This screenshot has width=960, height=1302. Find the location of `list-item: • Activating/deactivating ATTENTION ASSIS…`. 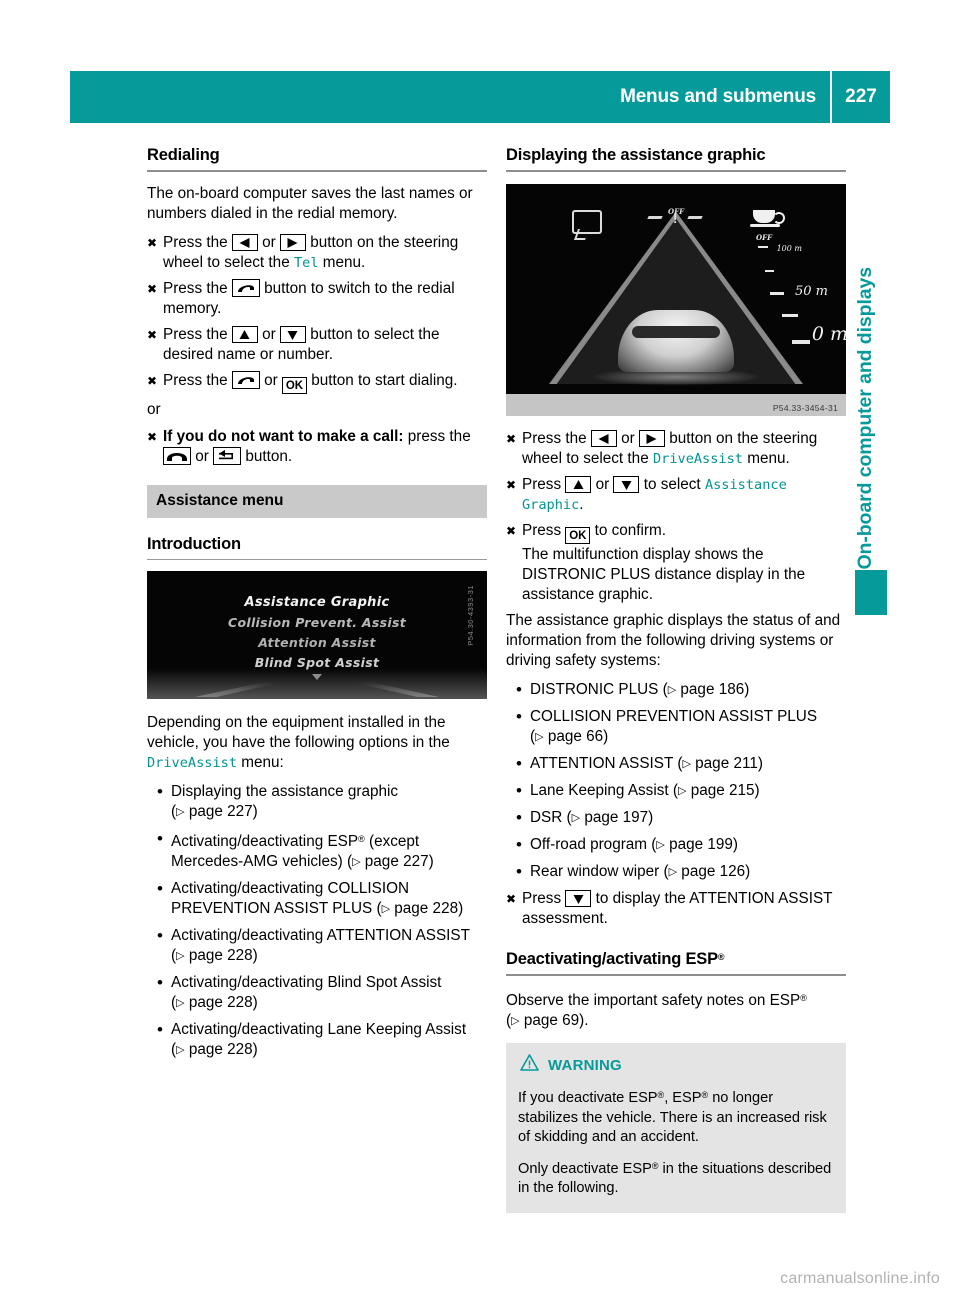

list-item: • Activating/deactivating ATTENTION ASSIS… is located at coordinates (317, 946).